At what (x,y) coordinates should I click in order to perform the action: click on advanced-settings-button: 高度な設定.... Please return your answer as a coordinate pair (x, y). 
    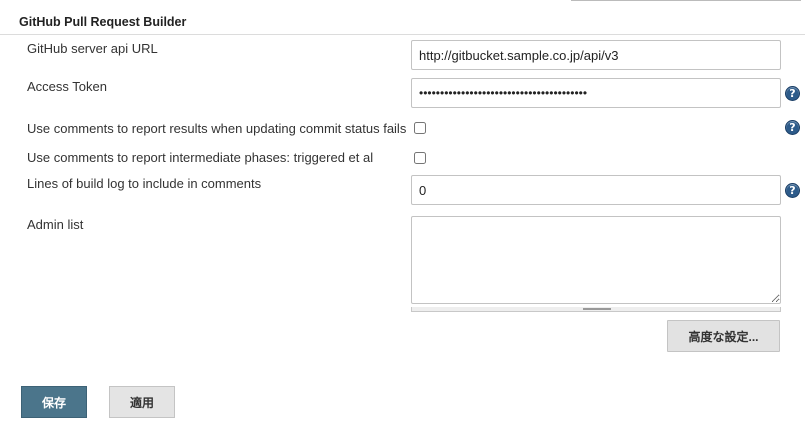
    Looking at the image, I should click on (723, 336).